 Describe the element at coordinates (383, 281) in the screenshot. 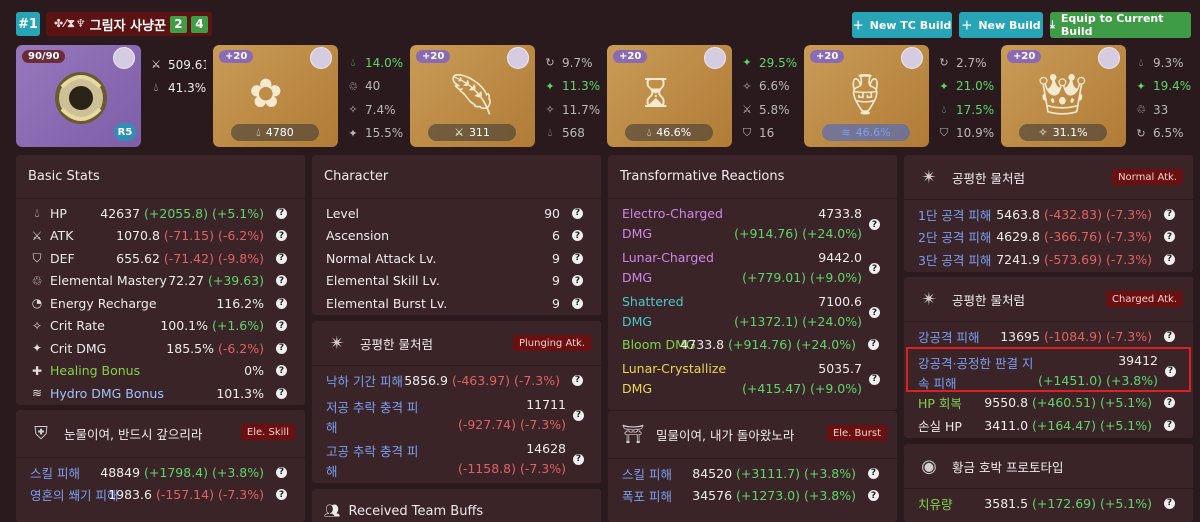

I see `character-label: Elemental Skill Lv.` at that location.